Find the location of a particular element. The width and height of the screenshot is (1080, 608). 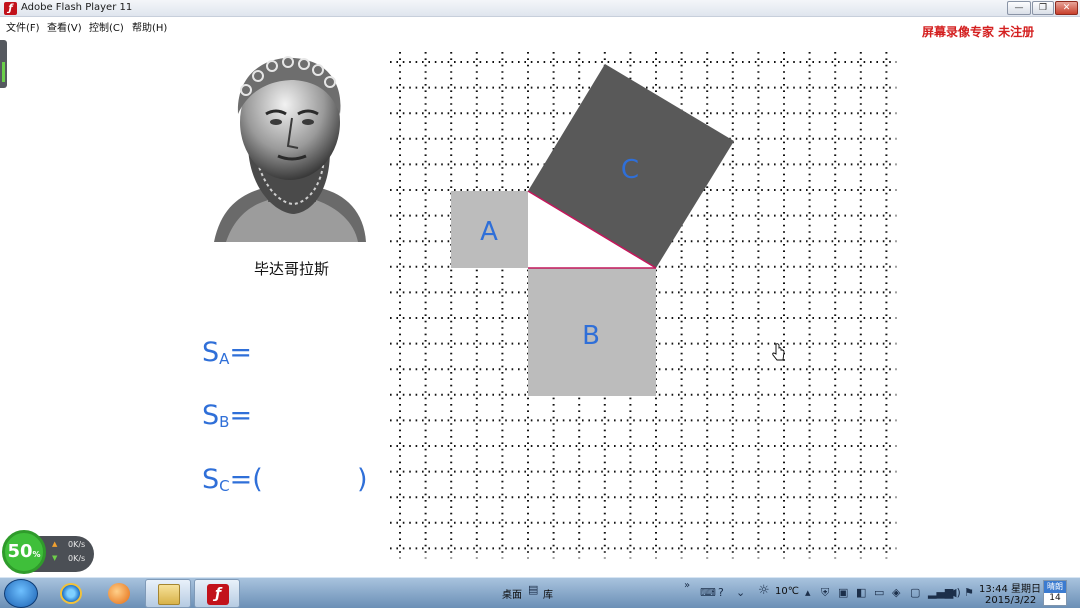

title-bar: ƒ Adobe Flash Player 11 — ❐ ✕ is located at coordinates (540, 8).